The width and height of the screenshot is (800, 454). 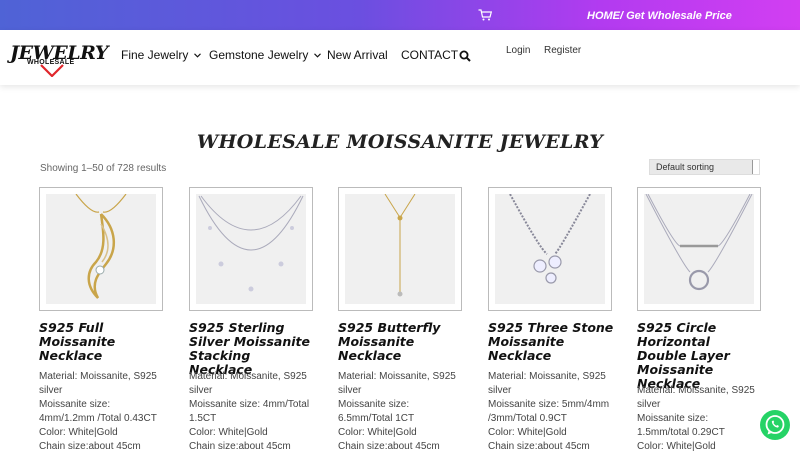 What do you see at coordinates (551, 342) in the screenshot?
I see `product-name: S925 Three Stone Moissanite Necklace` at bounding box center [551, 342].